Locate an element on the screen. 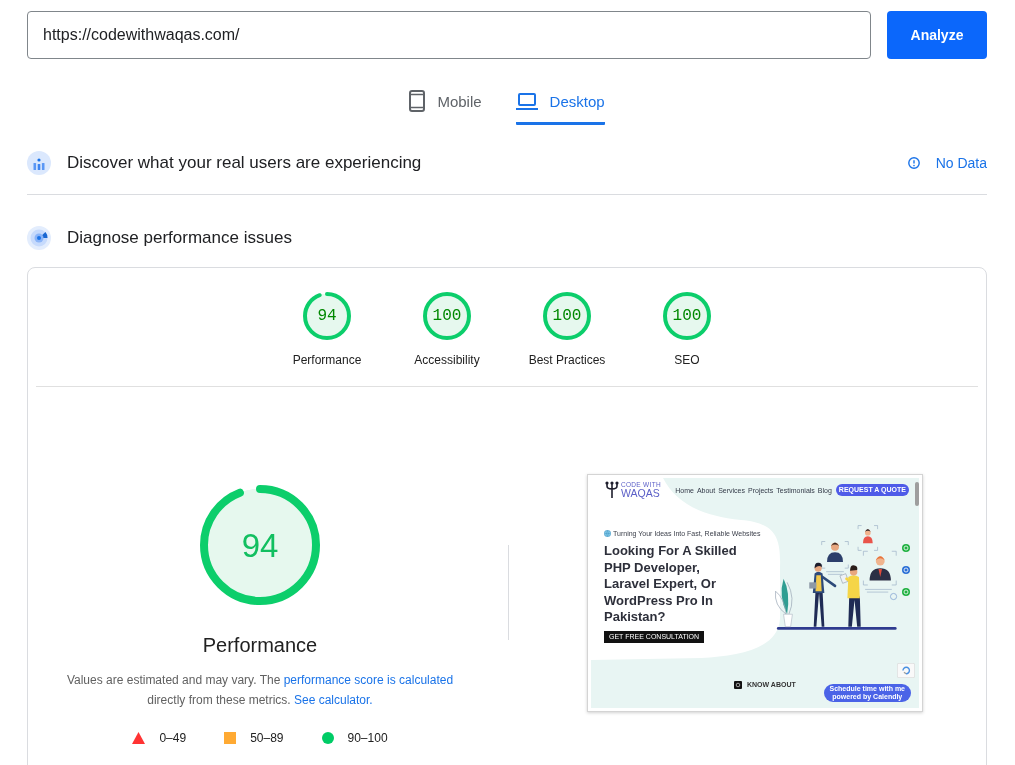 The height and width of the screenshot is (765, 1015). category-label: Accessibility is located at coordinates (447, 360).